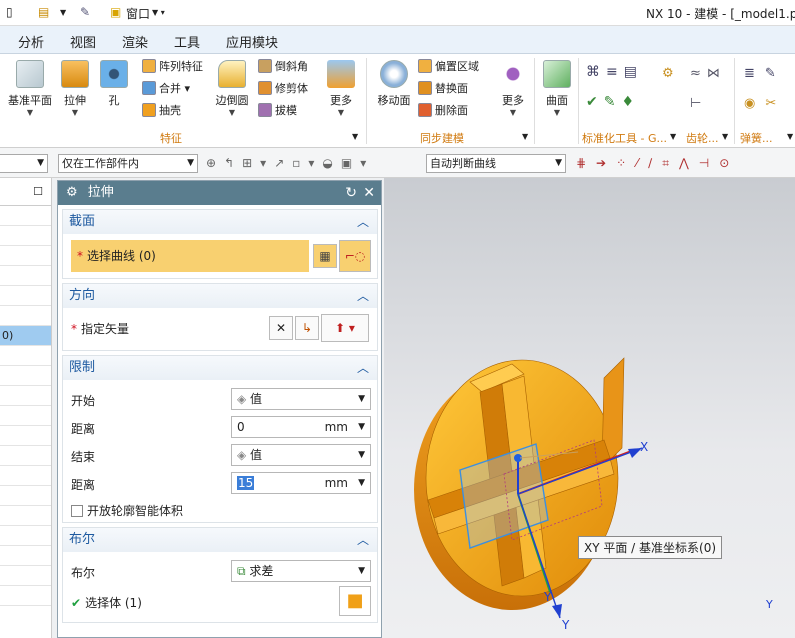  Describe the element at coordinates (513, 89) in the screenshot. I see `more-button-2: 更多 ▼` at that location.